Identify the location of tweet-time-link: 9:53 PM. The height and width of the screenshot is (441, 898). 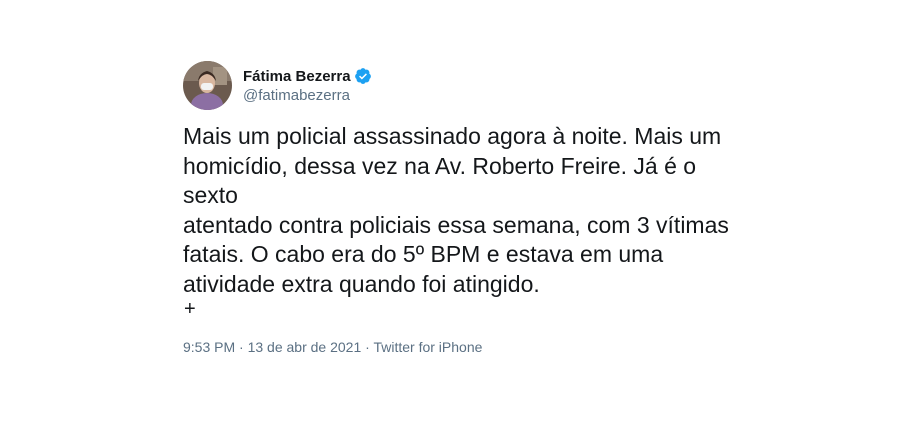
(209, 347).